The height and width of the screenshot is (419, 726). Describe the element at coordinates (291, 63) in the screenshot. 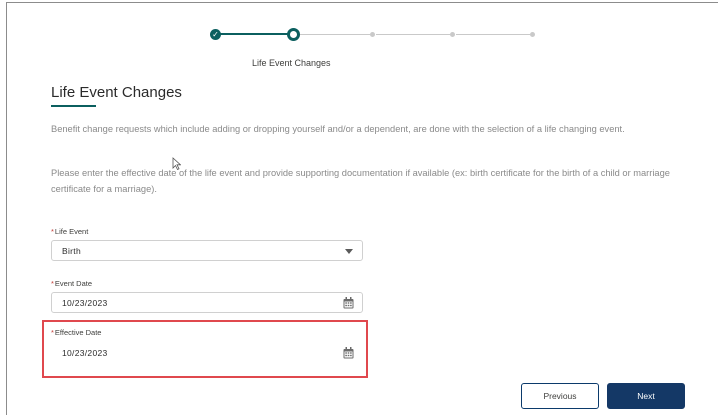

I see `progress-step-label: Life Event Changes` at that location.